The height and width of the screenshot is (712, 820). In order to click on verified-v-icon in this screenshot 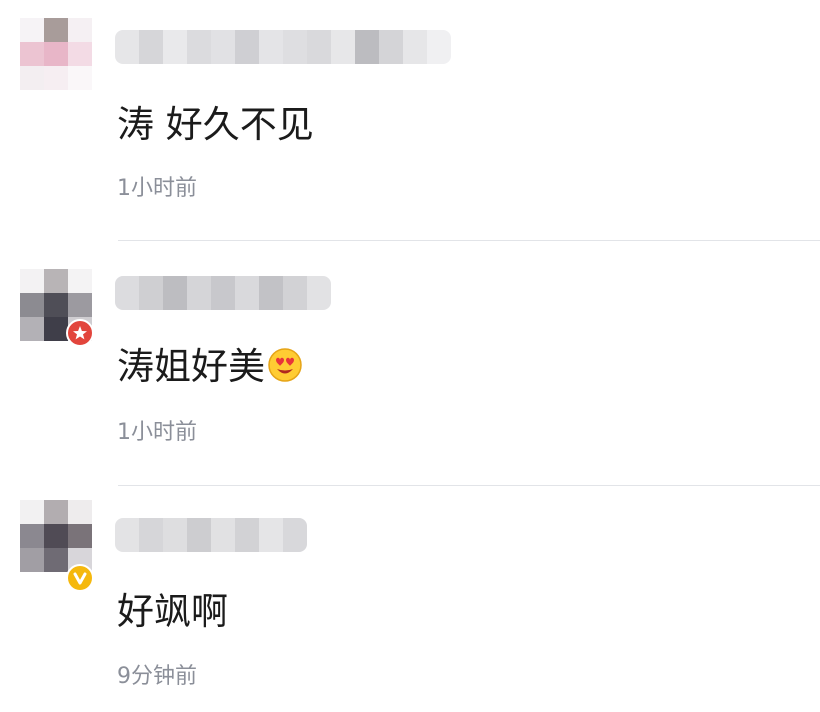, I will do `click(80, 578)`.